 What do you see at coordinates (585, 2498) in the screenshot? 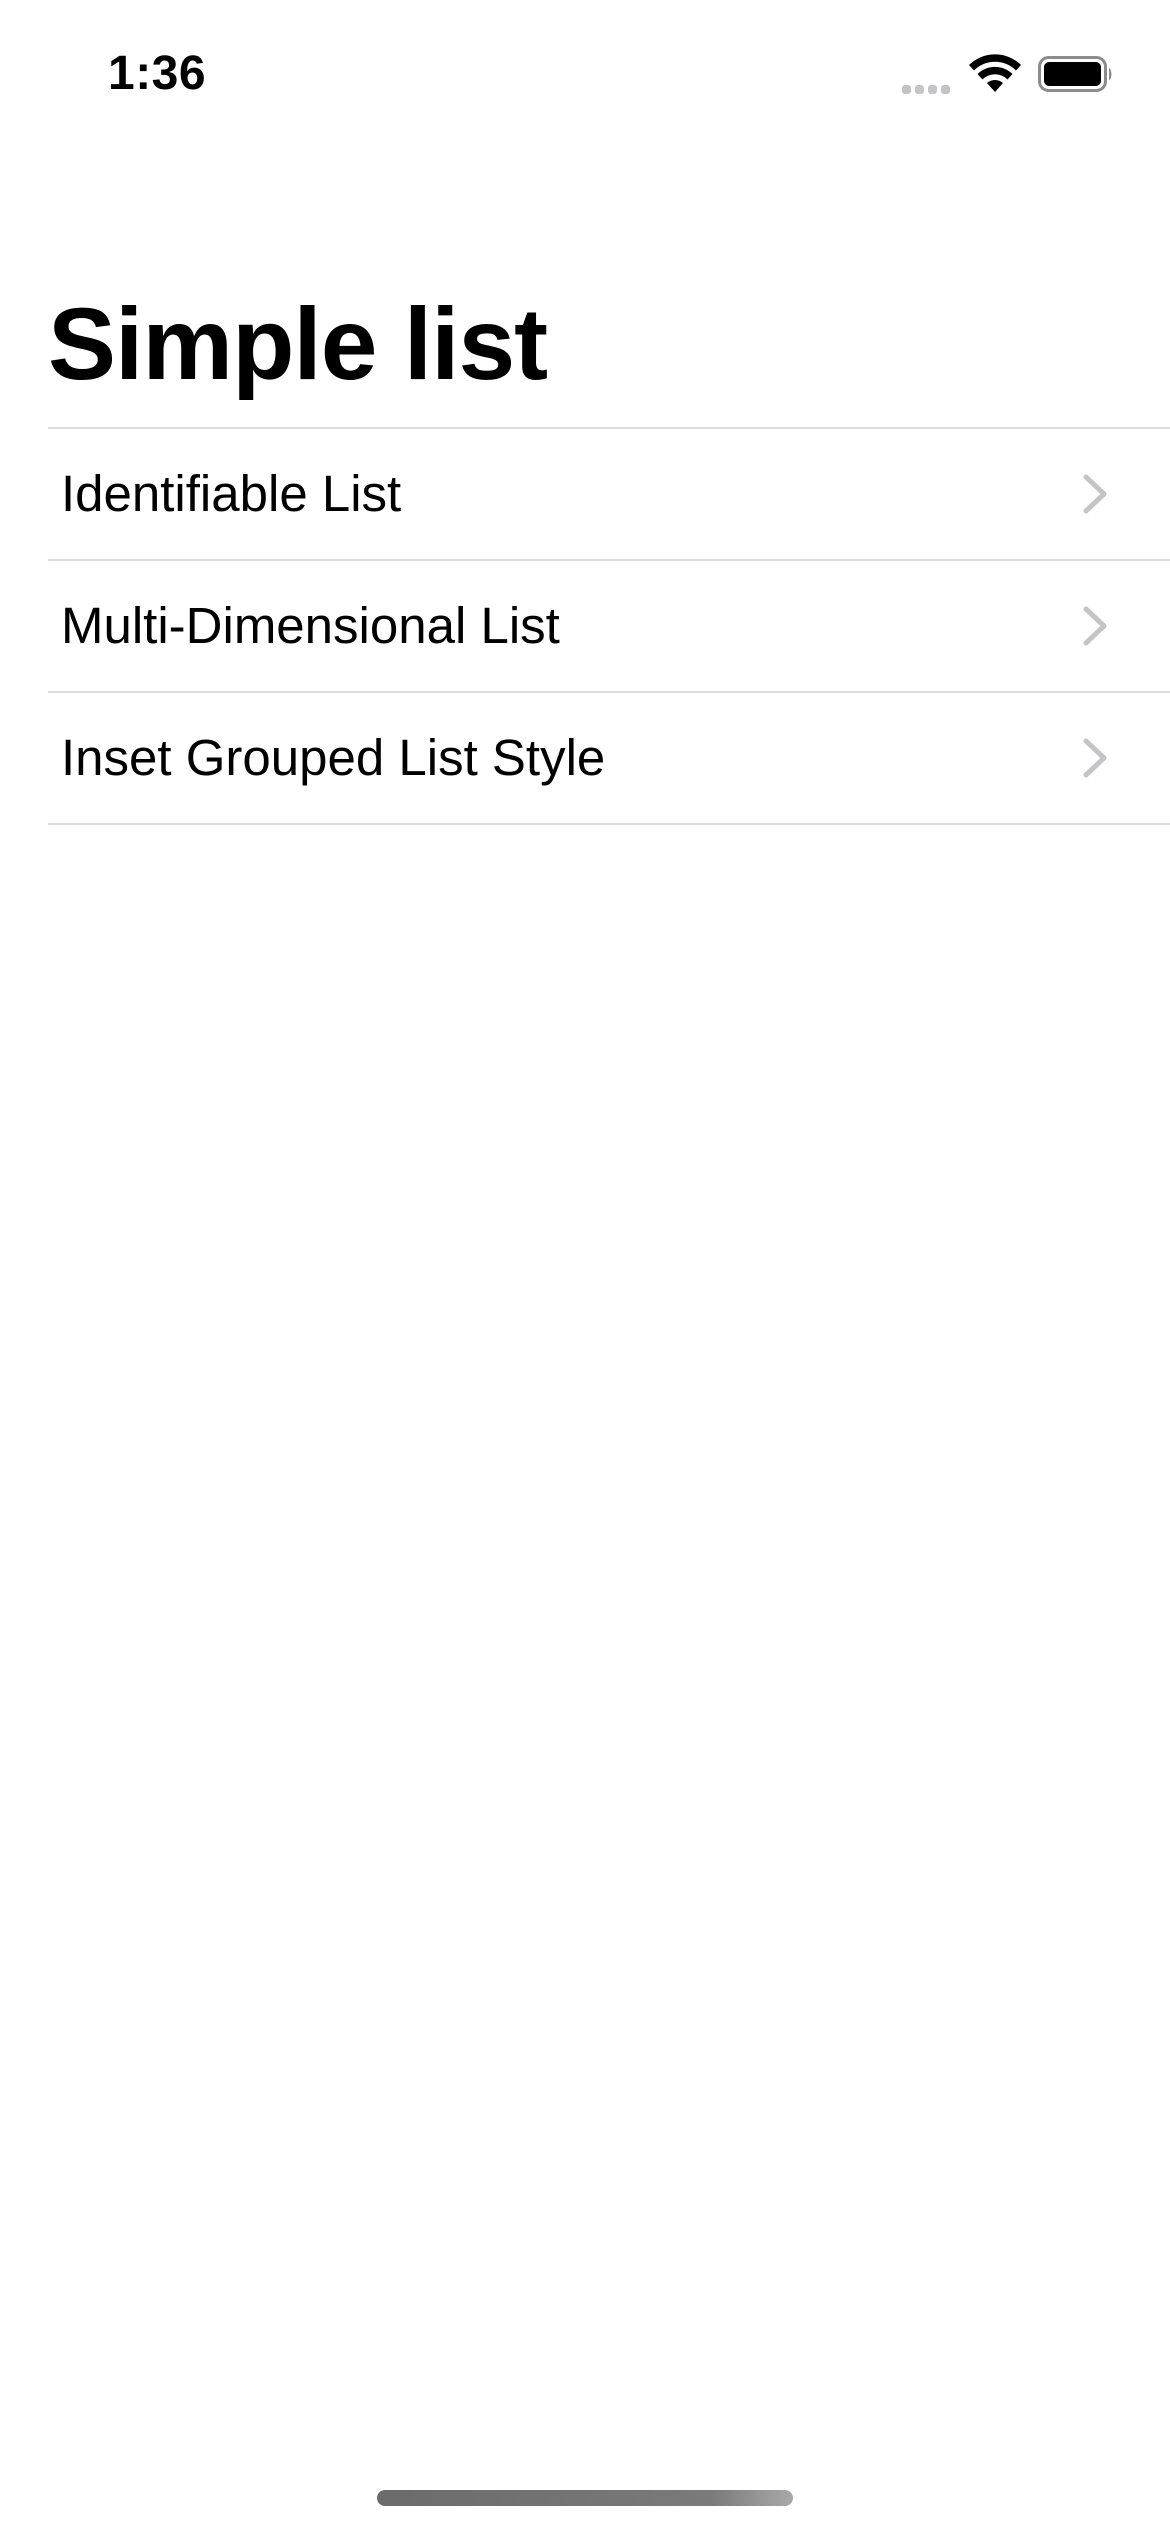
I see `home-indicator` at bounding box center [585, 2498].